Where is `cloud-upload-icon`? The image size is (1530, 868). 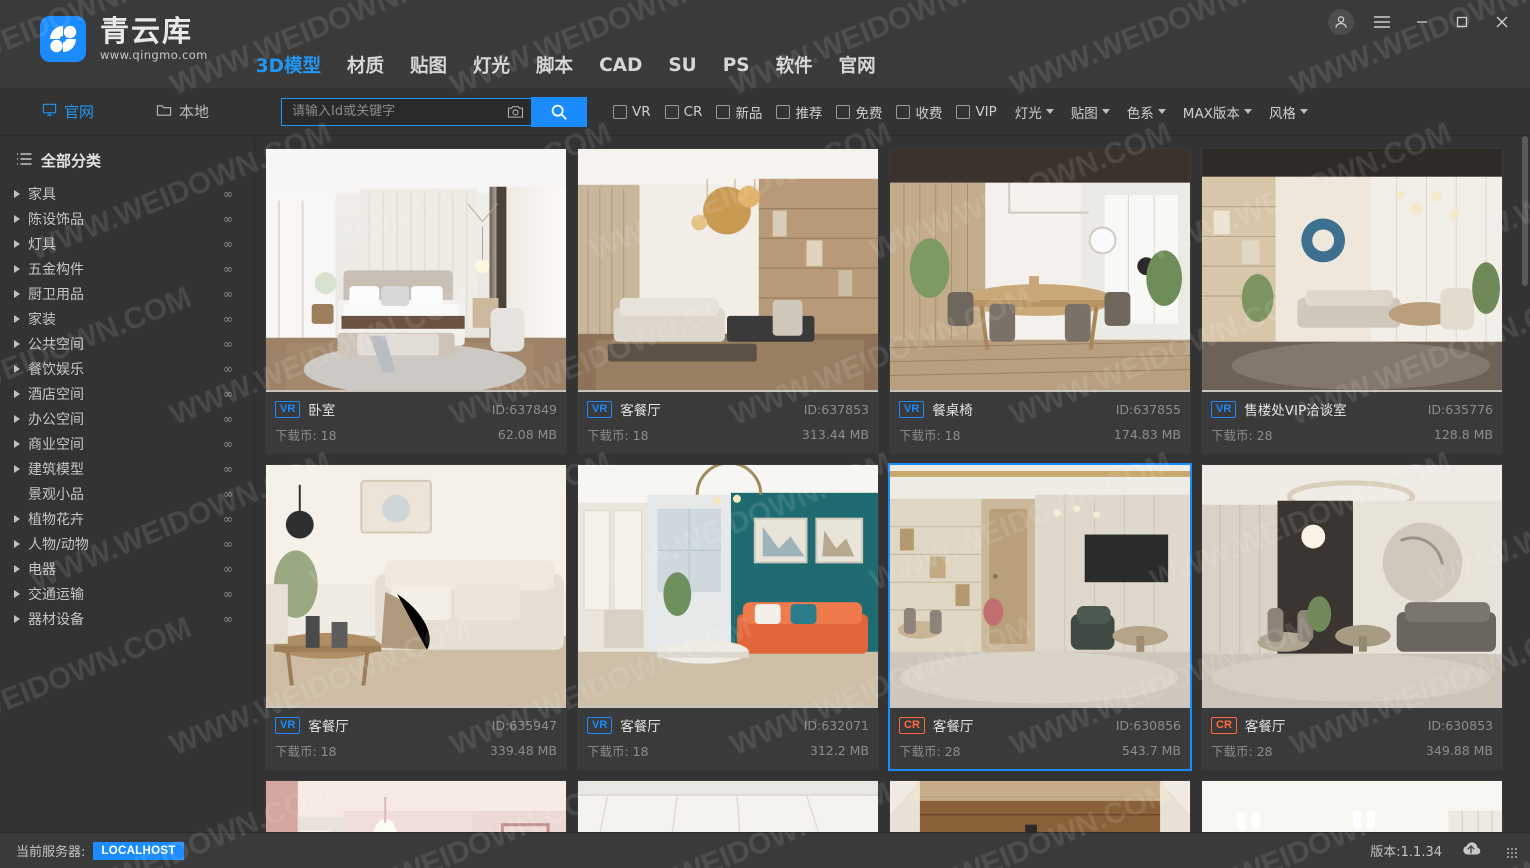
cloud-upload-icon is located at coordinates (1471, 851).